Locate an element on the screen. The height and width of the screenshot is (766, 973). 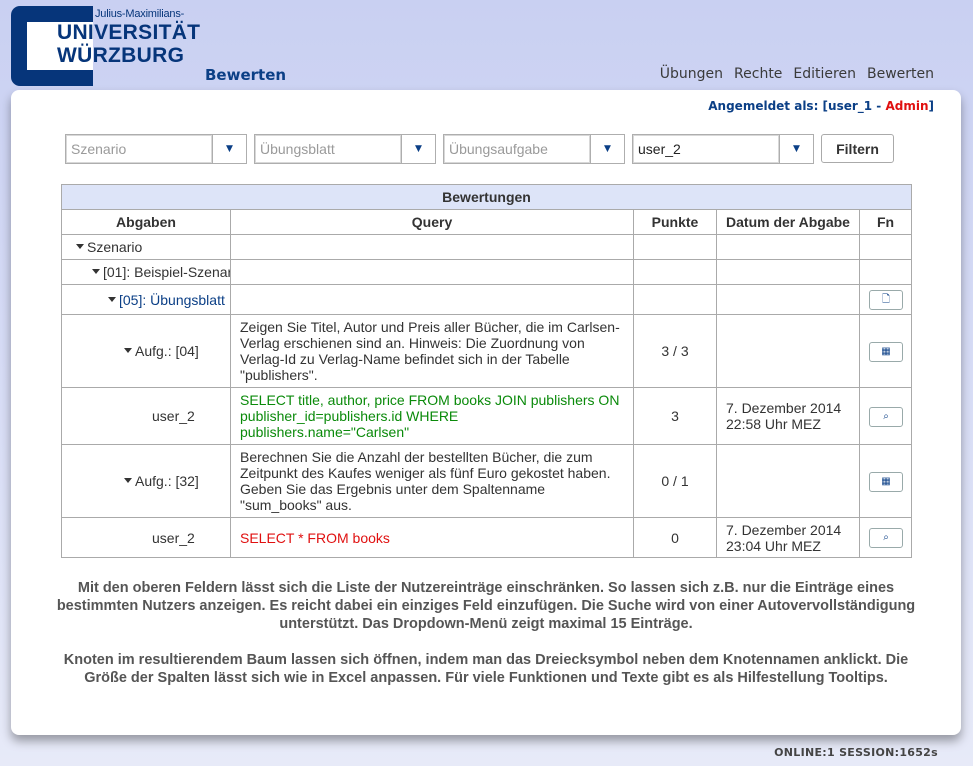
tree-node: [01]: Beispiel-Szenario is located at coordinates (146, 272).